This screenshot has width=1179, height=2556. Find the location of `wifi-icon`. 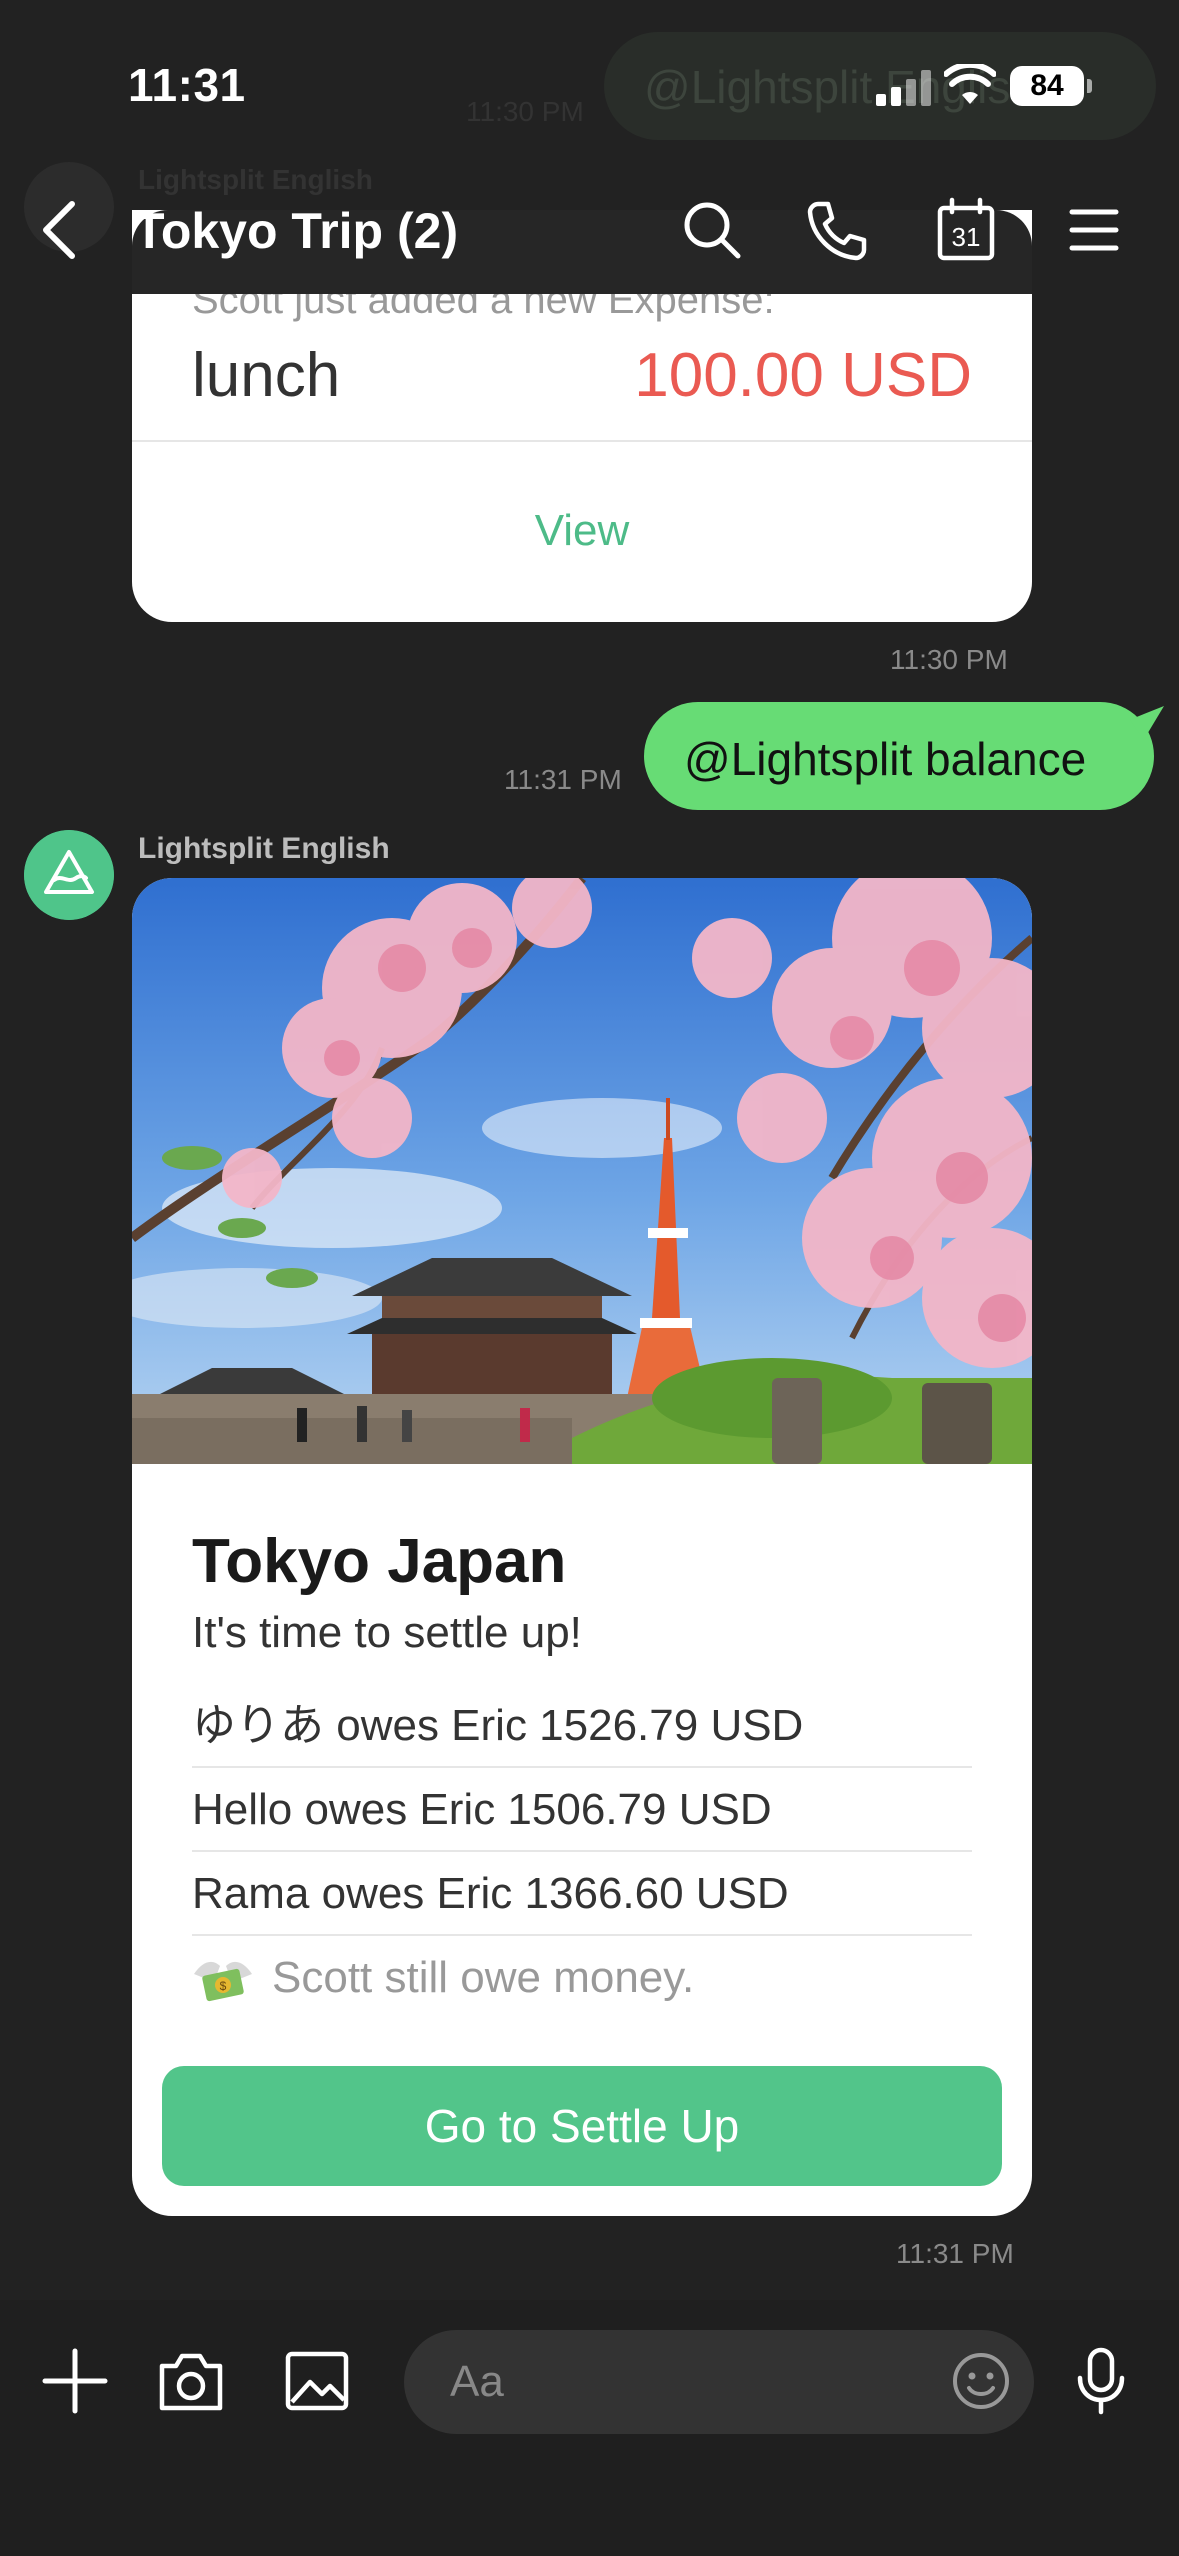

wifi-icon is located at coordinates (970, 84).